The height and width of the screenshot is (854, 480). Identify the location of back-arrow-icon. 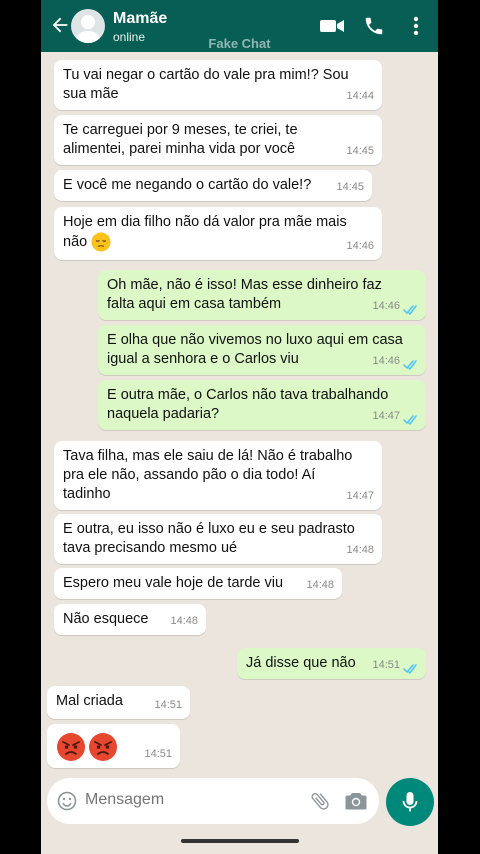
(60, 25).